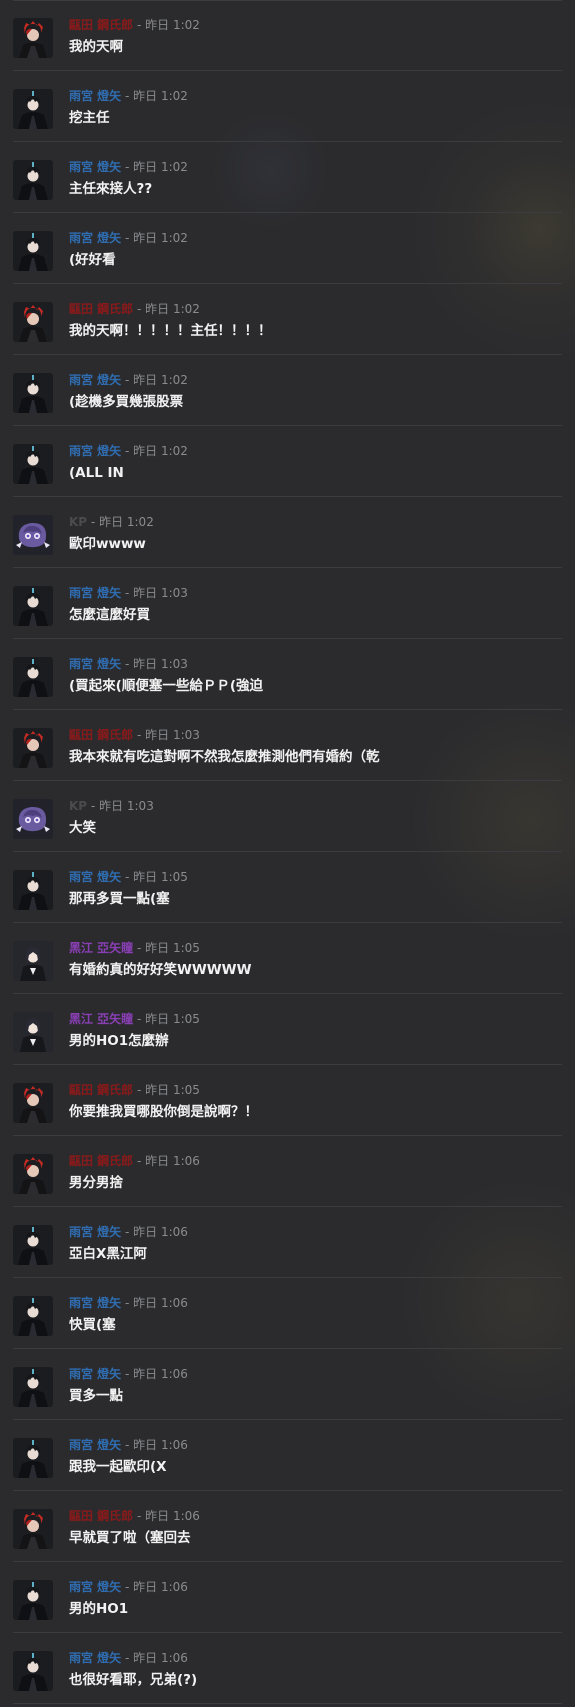 The image size is (575, 1707). I want to click on message-text: 你要推我買哪股你倒是說啊？！, so click(163, 1112).